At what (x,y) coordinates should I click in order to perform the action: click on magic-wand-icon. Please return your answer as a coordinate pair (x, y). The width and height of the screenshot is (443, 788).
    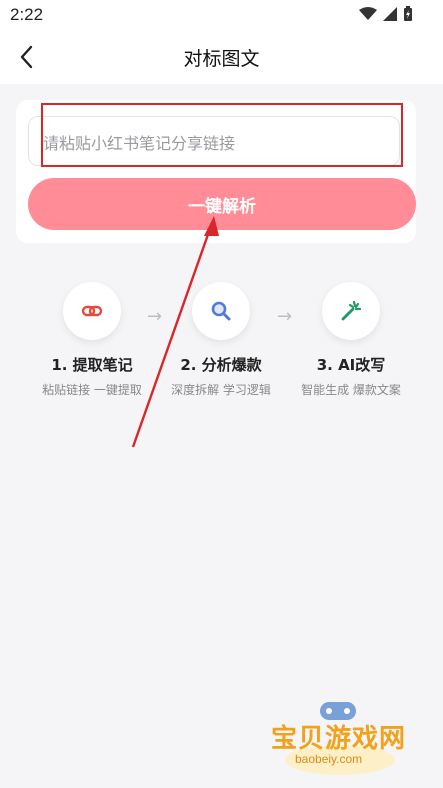
    Looking at the image, I should click on (351, 310).